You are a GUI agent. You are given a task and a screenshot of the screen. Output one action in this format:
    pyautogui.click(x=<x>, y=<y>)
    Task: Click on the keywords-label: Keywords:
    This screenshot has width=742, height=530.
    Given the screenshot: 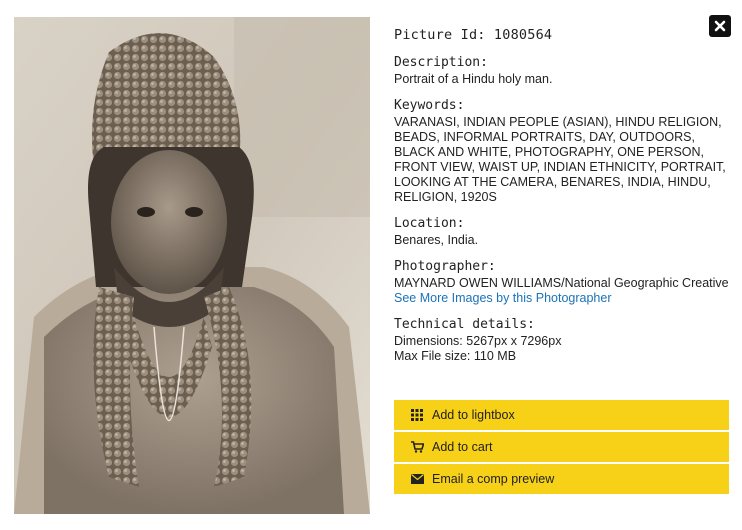 What is the action you would take?
    pyautogui.click(x=429, y=105)
    